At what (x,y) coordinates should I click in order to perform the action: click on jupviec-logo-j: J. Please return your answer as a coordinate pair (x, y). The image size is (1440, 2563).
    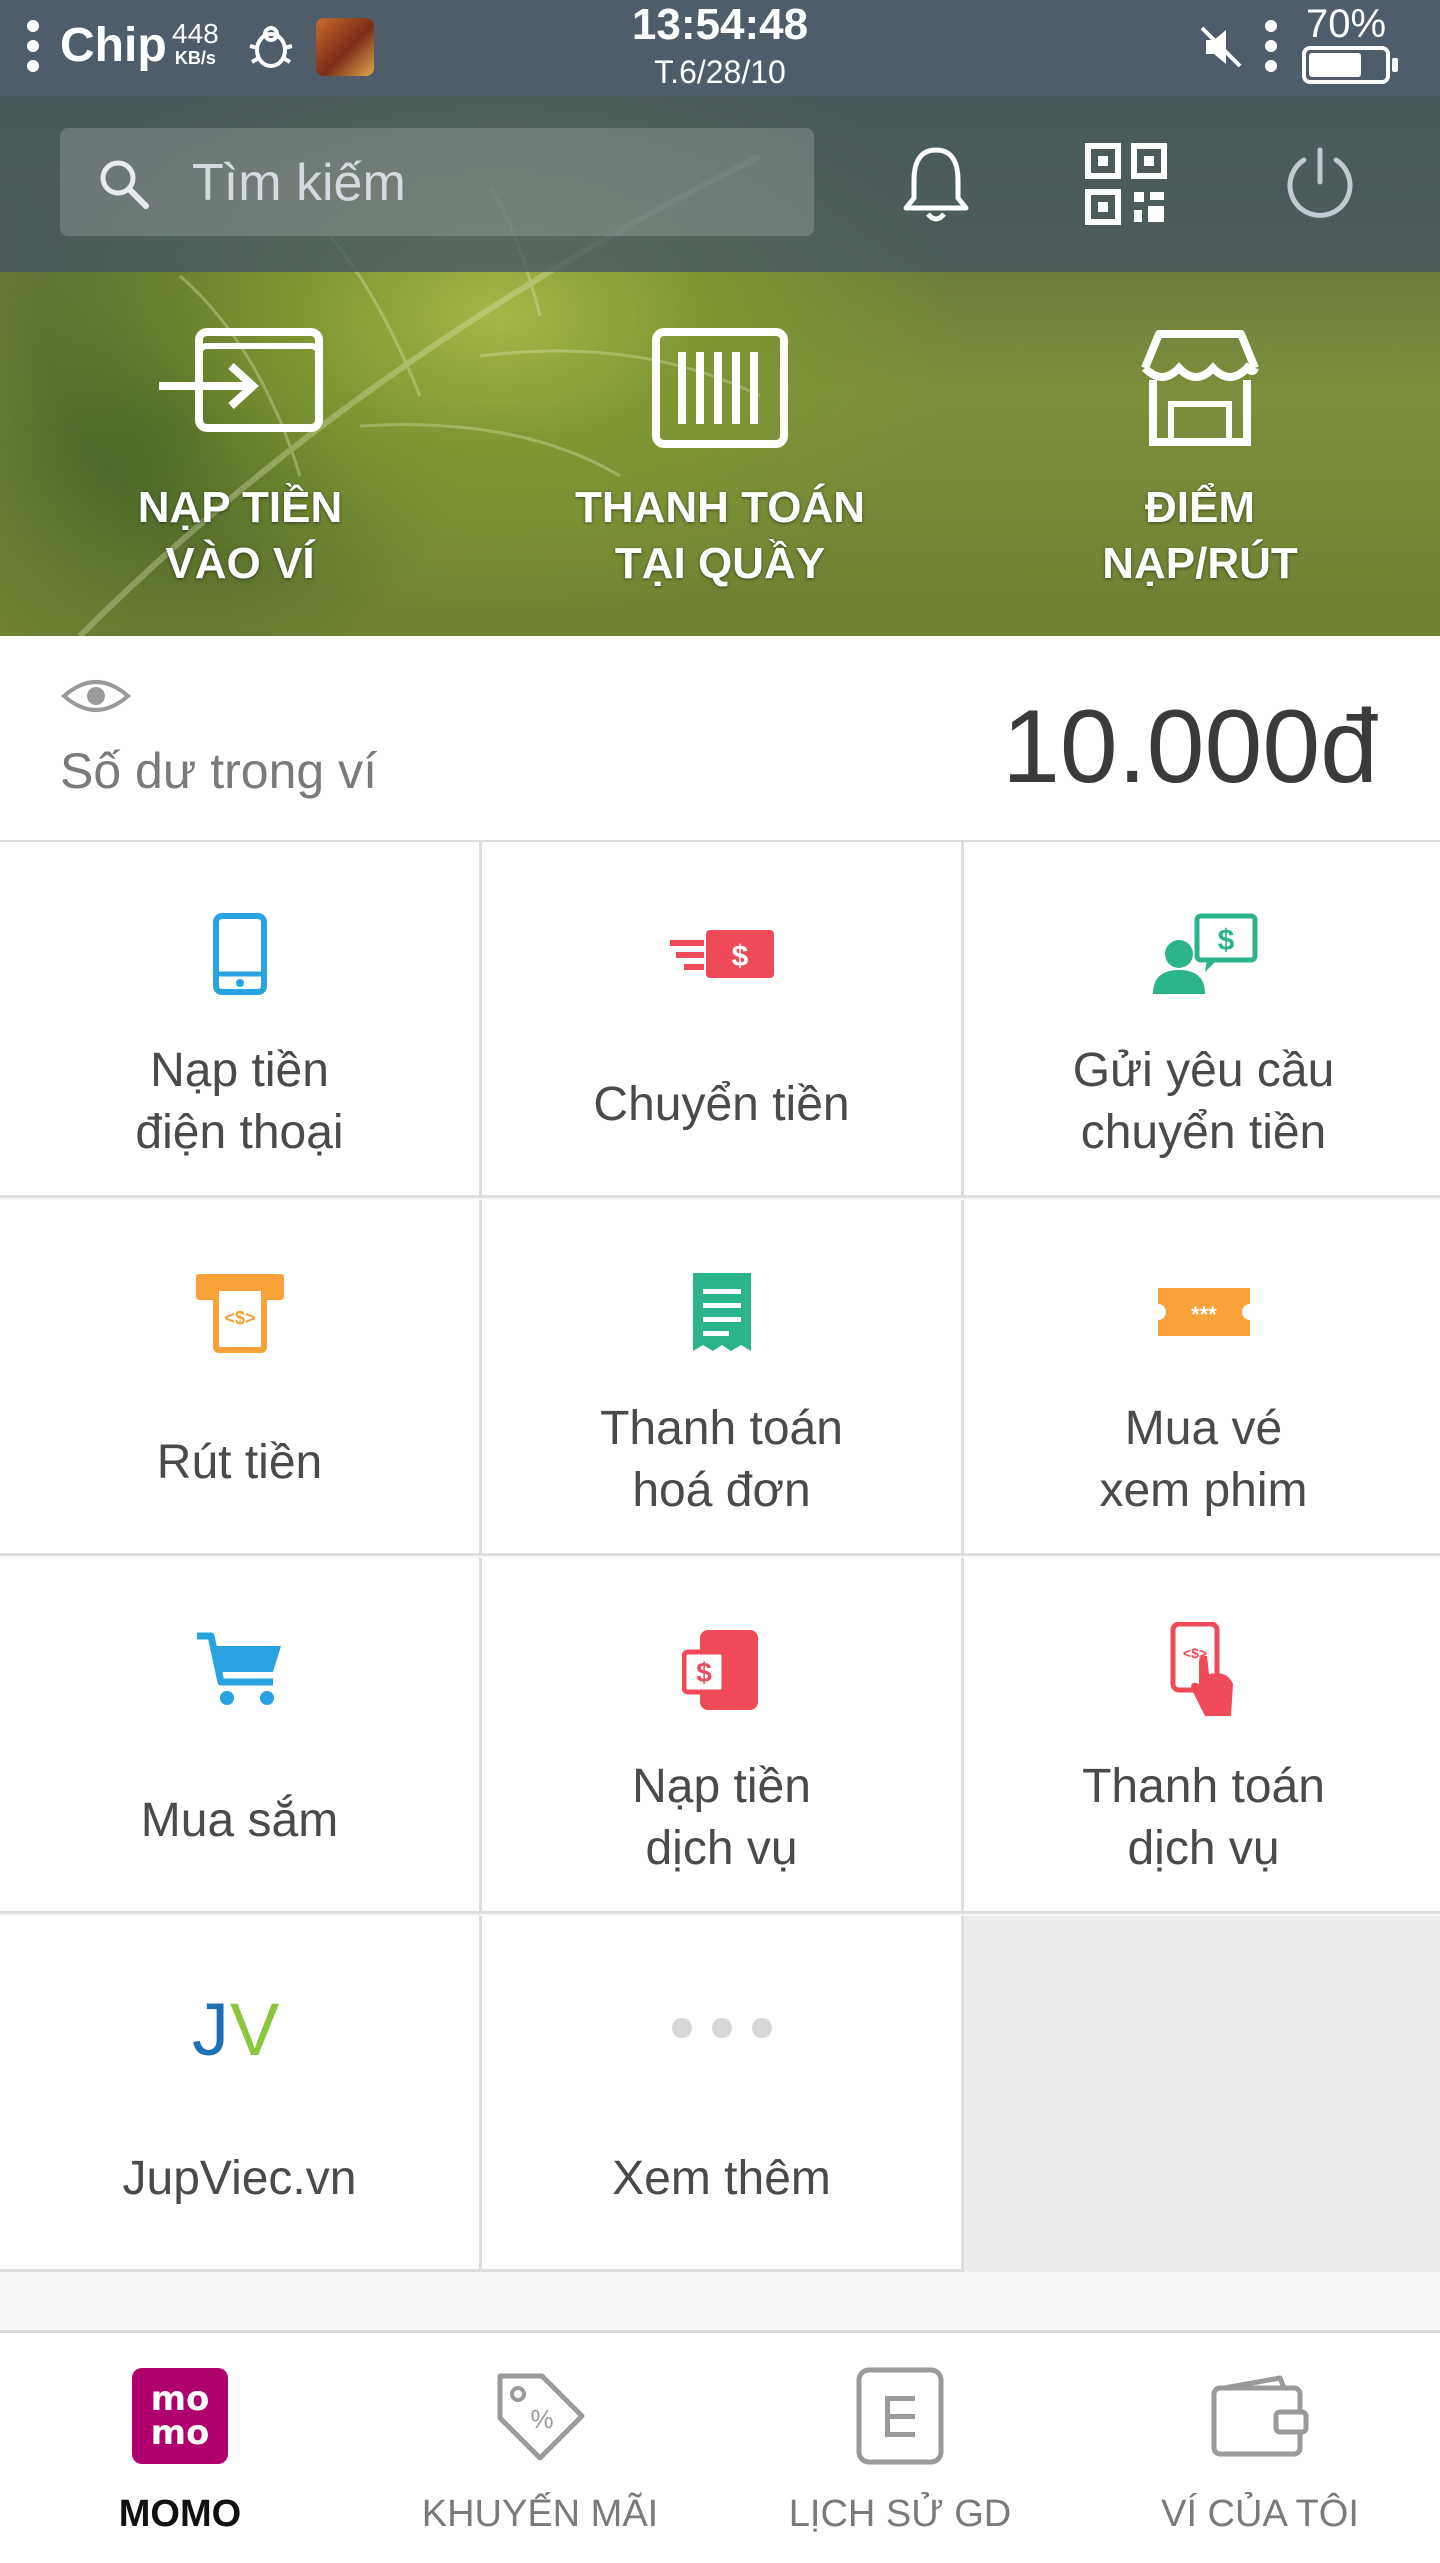
    Looking at the image, I should click on (210, 2028).